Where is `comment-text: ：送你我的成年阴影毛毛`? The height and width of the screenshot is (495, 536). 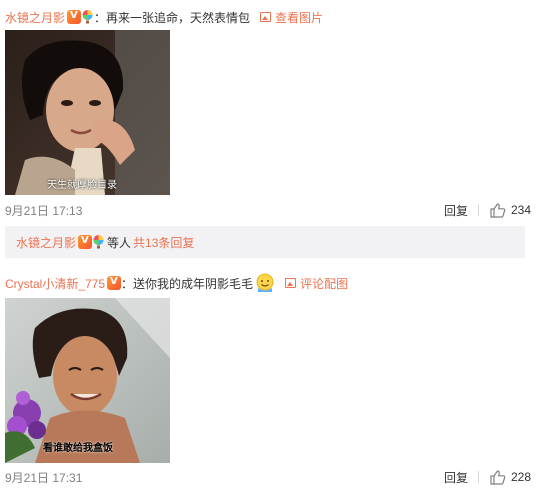 comment-text: ：送你我的成年阴影毛毛 is located at coordinates (187, 283).